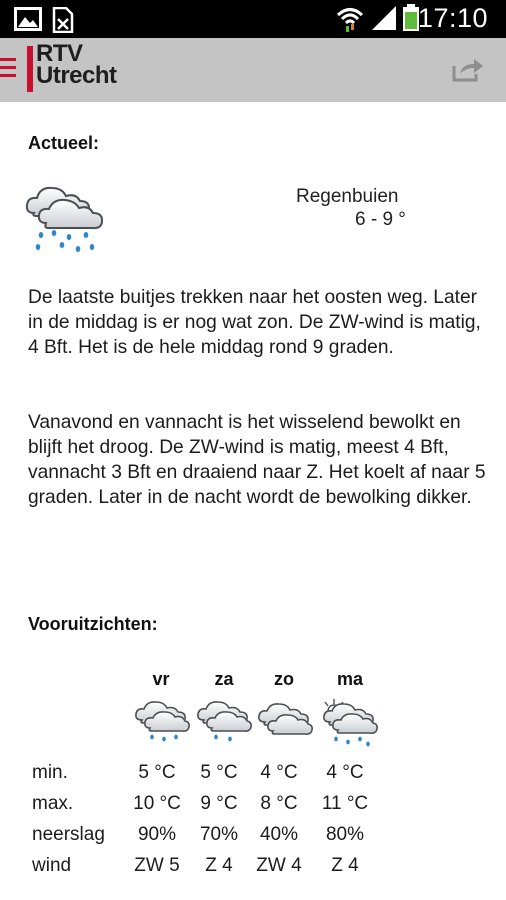 This screenshot has height=900, width=506. What do you see at coordinates (161, 679) in the screenshot?
I see `day-label-vr: vr` at bounding box center [161, 679].